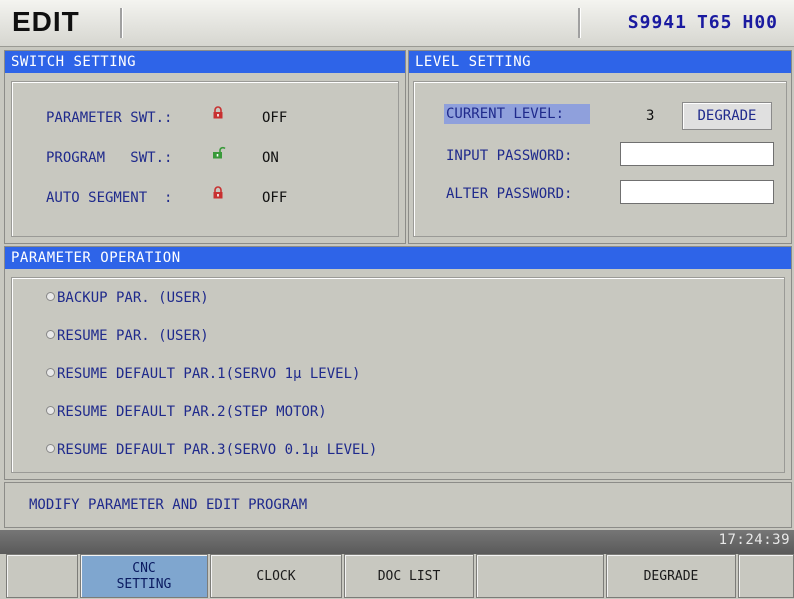 The height and width of the screenshot is (599, 794). Describe the element at coordinates (650, 116) in the screenshot. I see `current-level-value: 3` at that location.